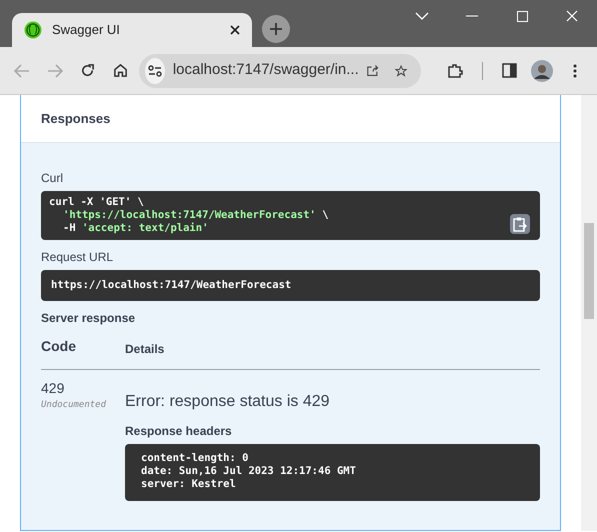 This screenshot has height=532, width=597. What do you see at coordinates (455, 70) in the screenshot?
I see `extensions-icon` at bounding box center [455, 70].